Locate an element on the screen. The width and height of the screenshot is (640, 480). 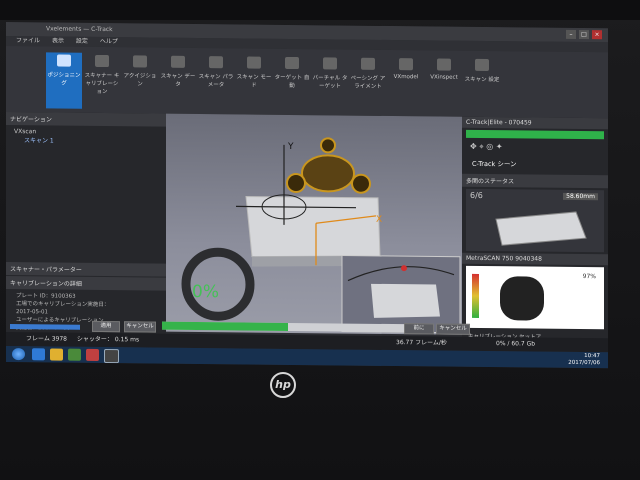
media-icon is located at coordinates (74, 354).